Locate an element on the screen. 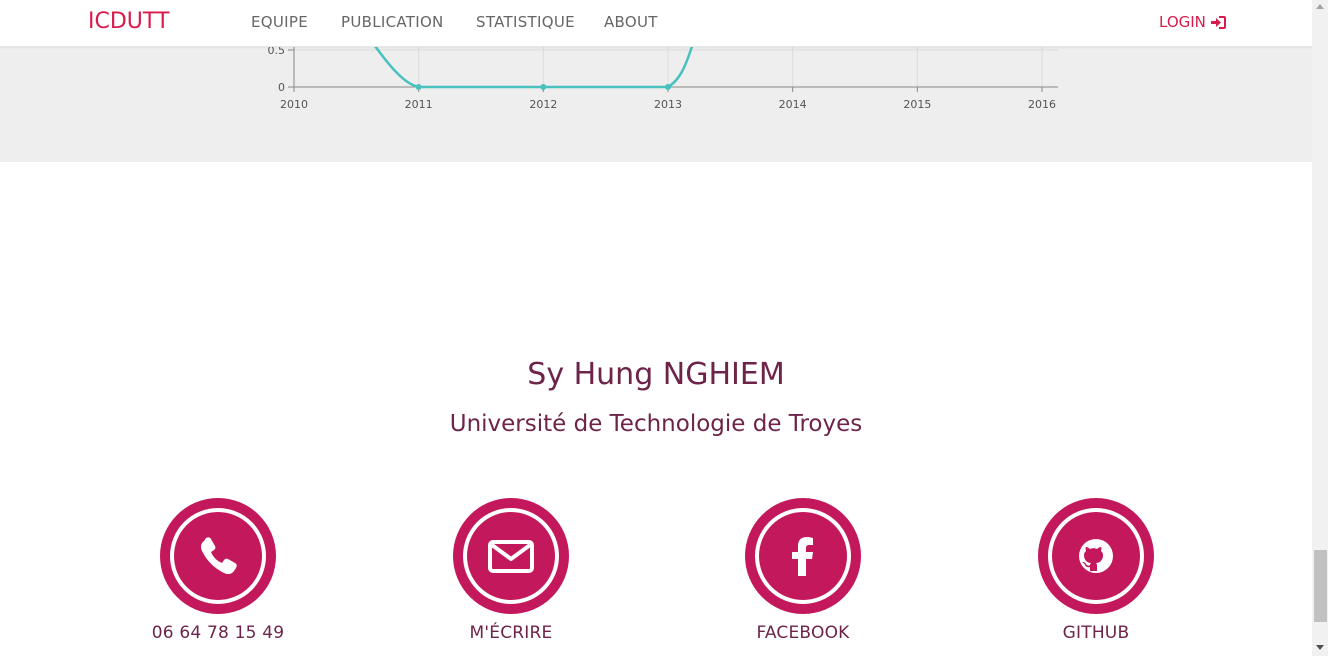  scrollbar-thumb is located at coordinates (1320, 586).